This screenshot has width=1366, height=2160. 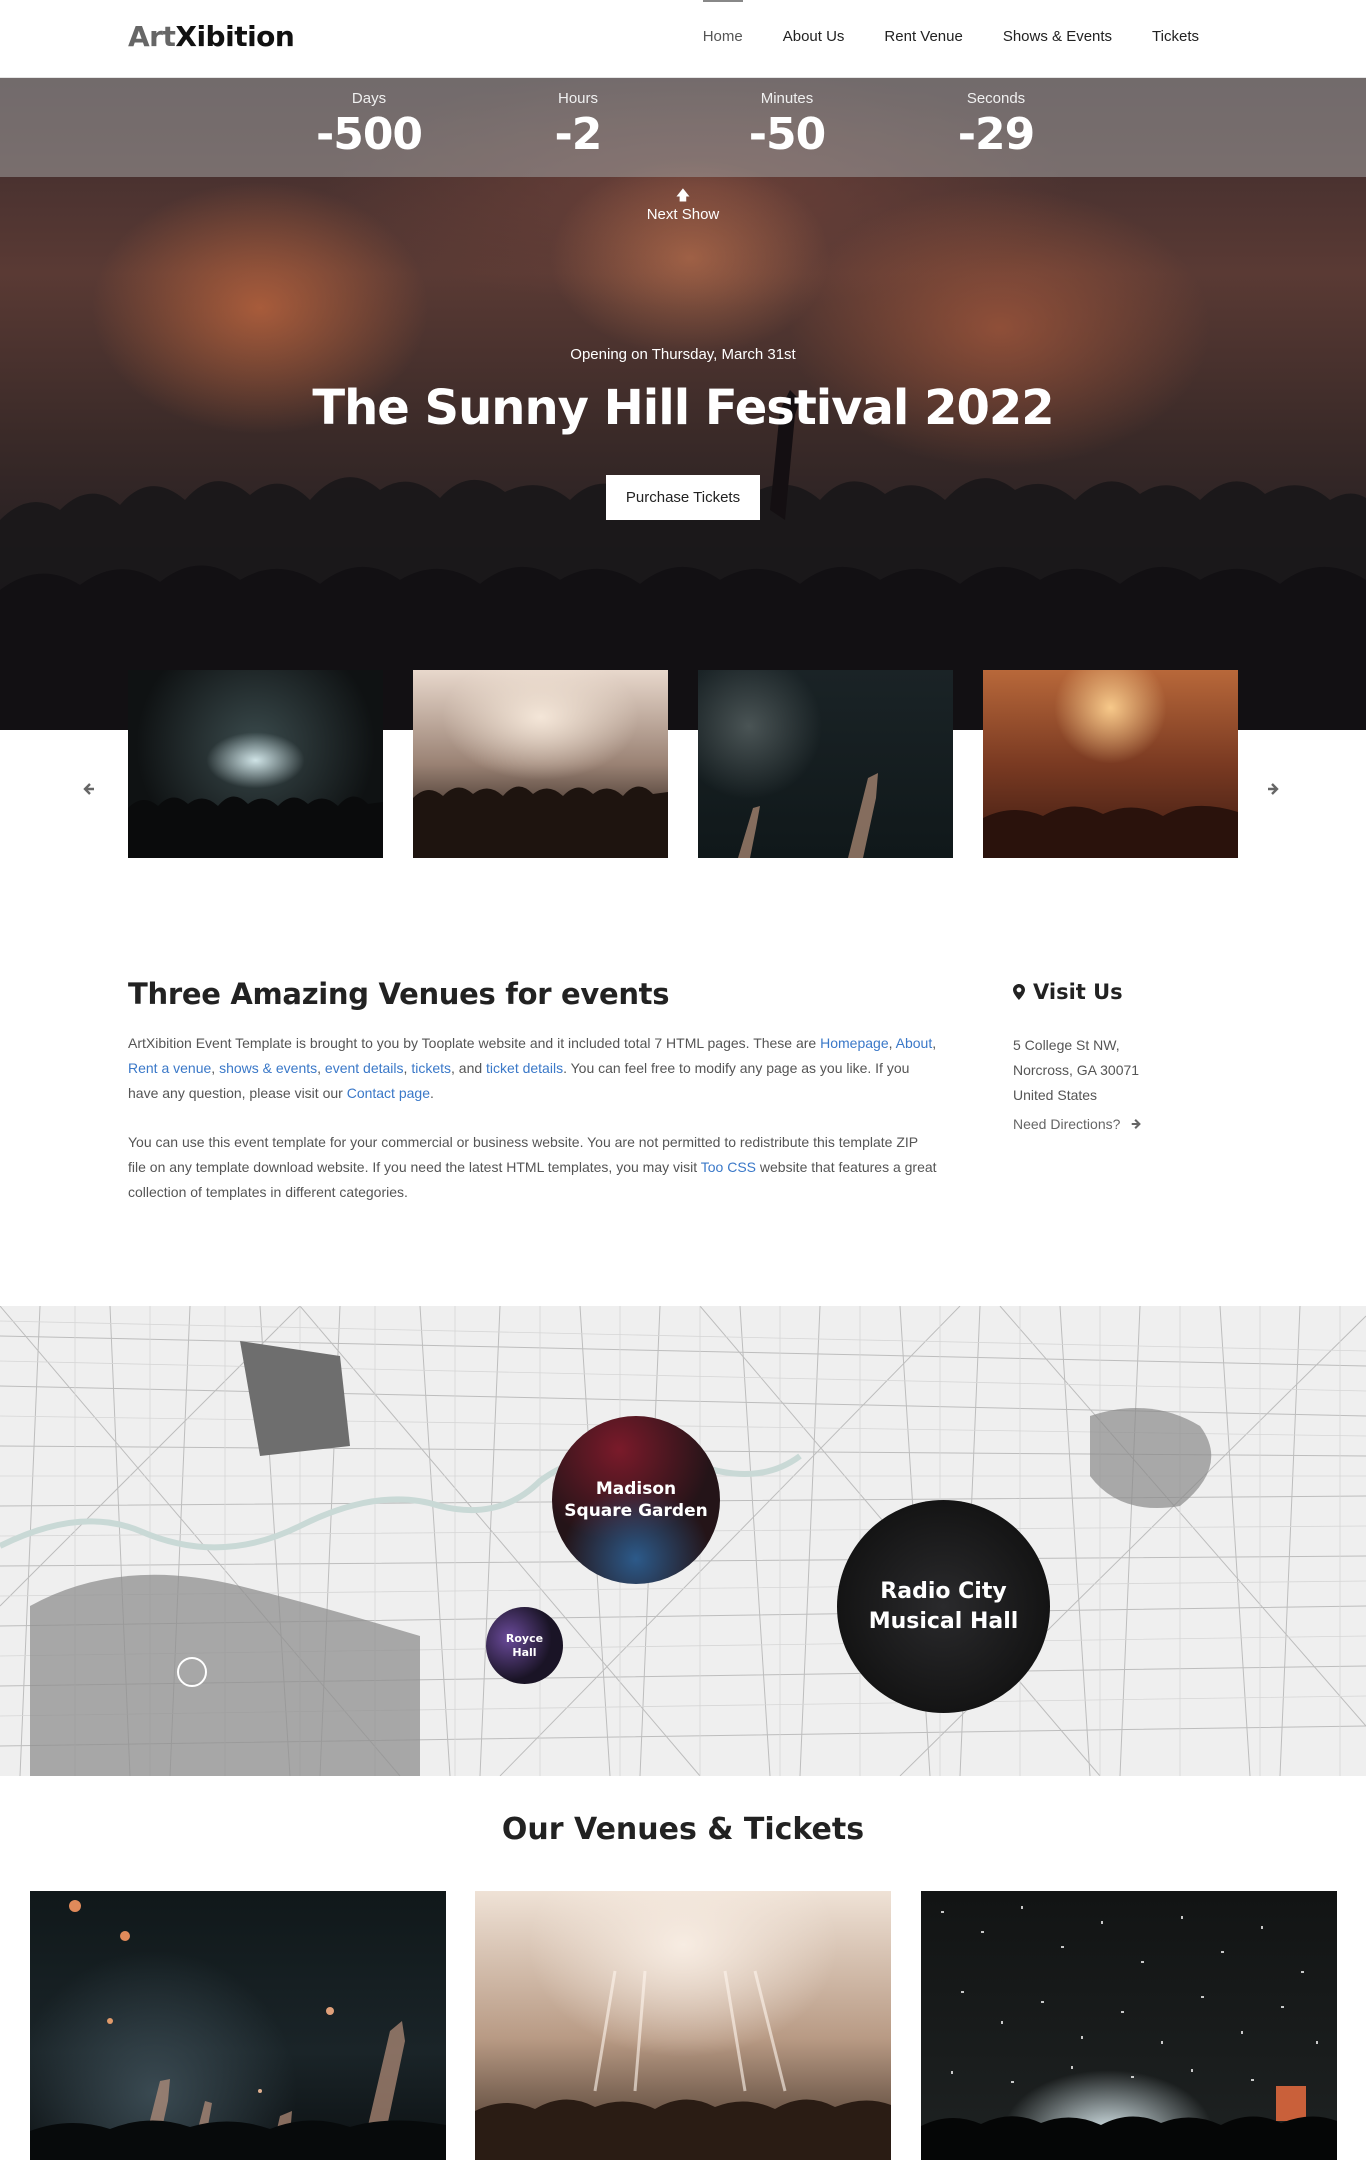 What do you see at coordinates (914, 1043) in the screenshot?
I see `link-about: About` at bounding box center [914, 1043].